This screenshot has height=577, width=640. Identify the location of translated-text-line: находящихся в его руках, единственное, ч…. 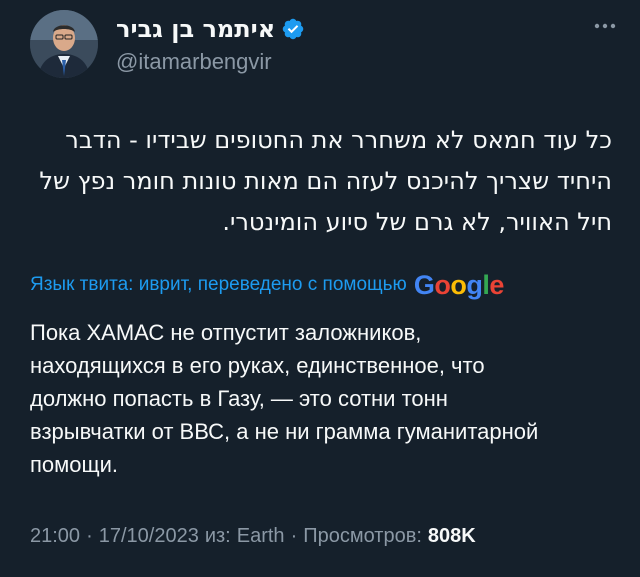
(257, 365).